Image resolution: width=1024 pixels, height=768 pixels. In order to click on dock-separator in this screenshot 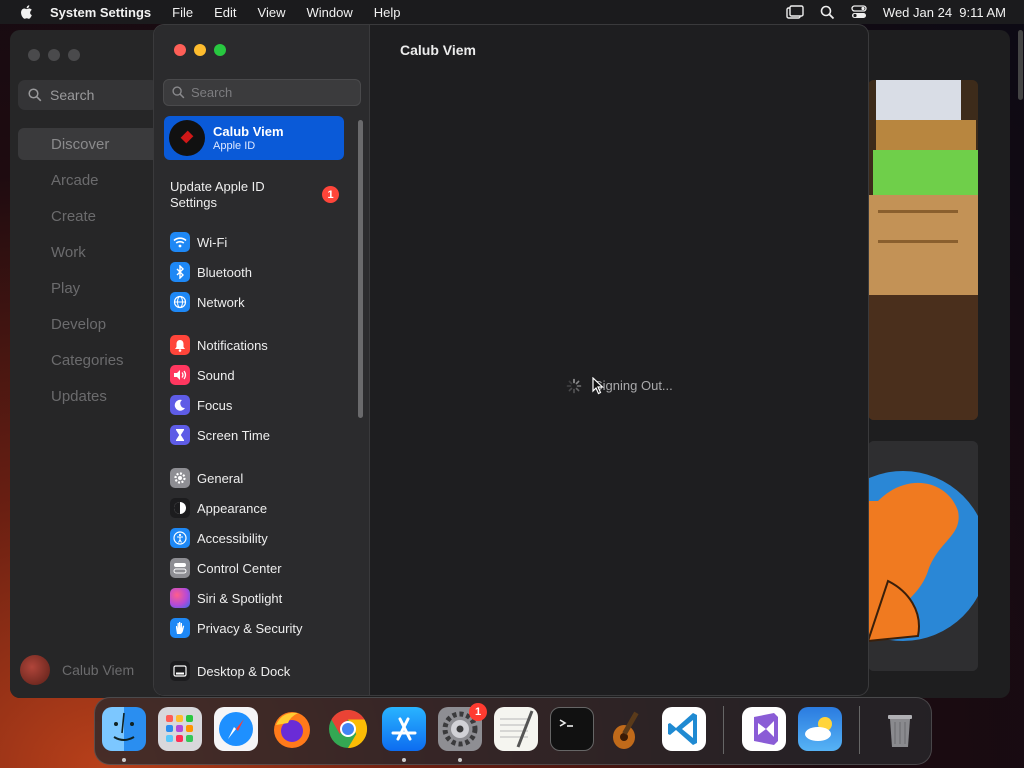, I will do `click(723, 730)`.